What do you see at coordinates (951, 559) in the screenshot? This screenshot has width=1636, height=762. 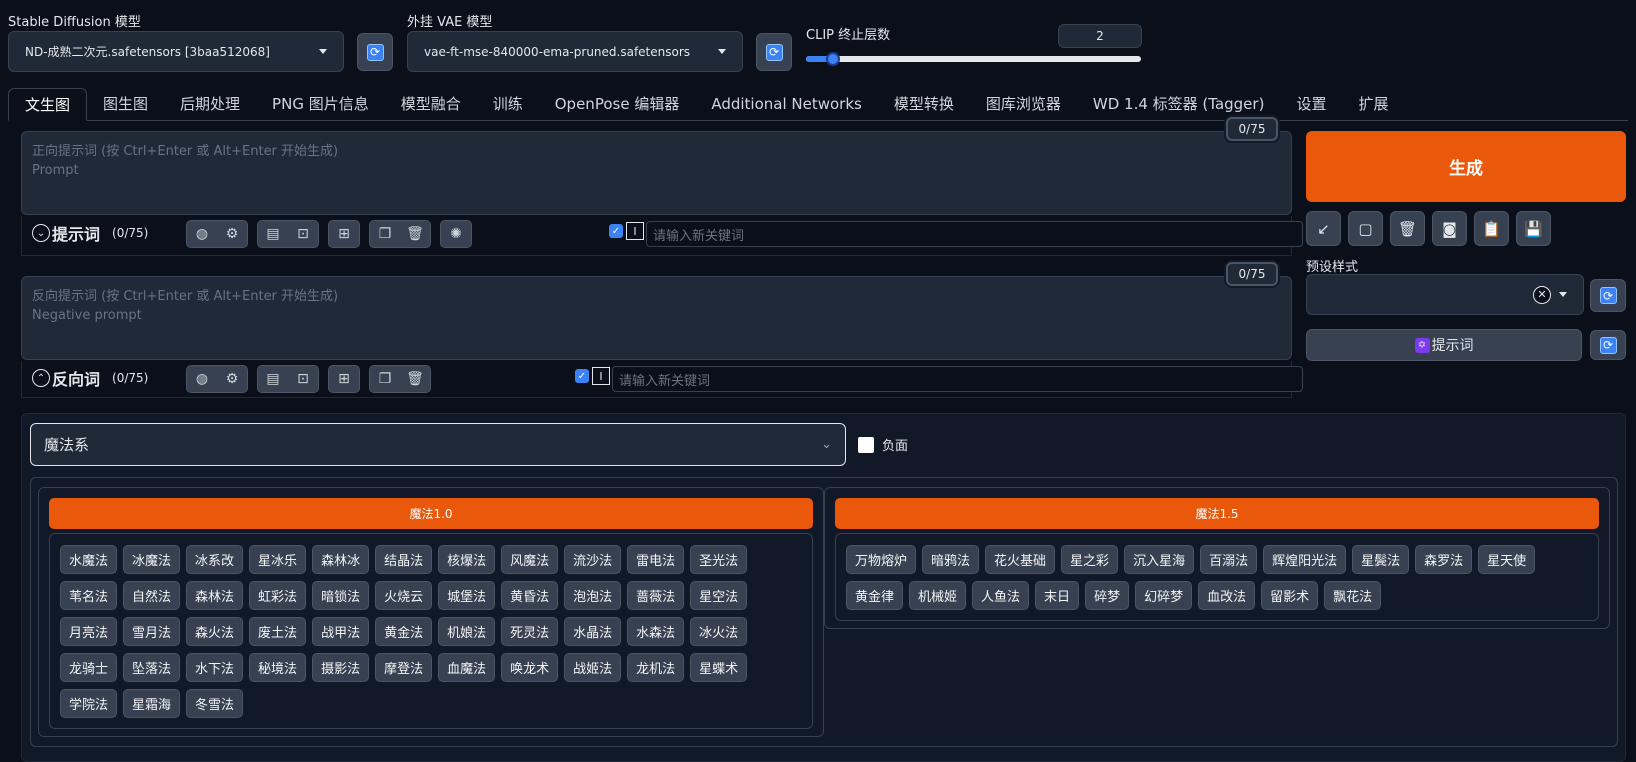 I see `magic-chip: 暗鸦法` at bounding box center [951, 559].